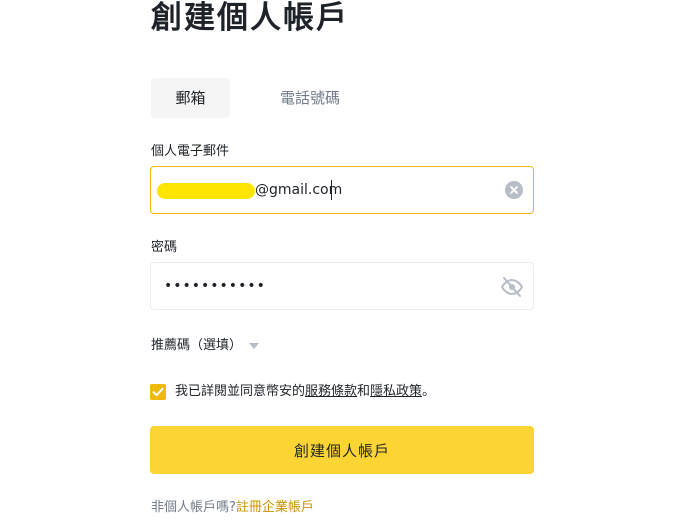 The image size is (695, 523). Describe the element at coordinates (310, 98) in the screenshot. I see `tab-phone: 電話號碼` at that location.